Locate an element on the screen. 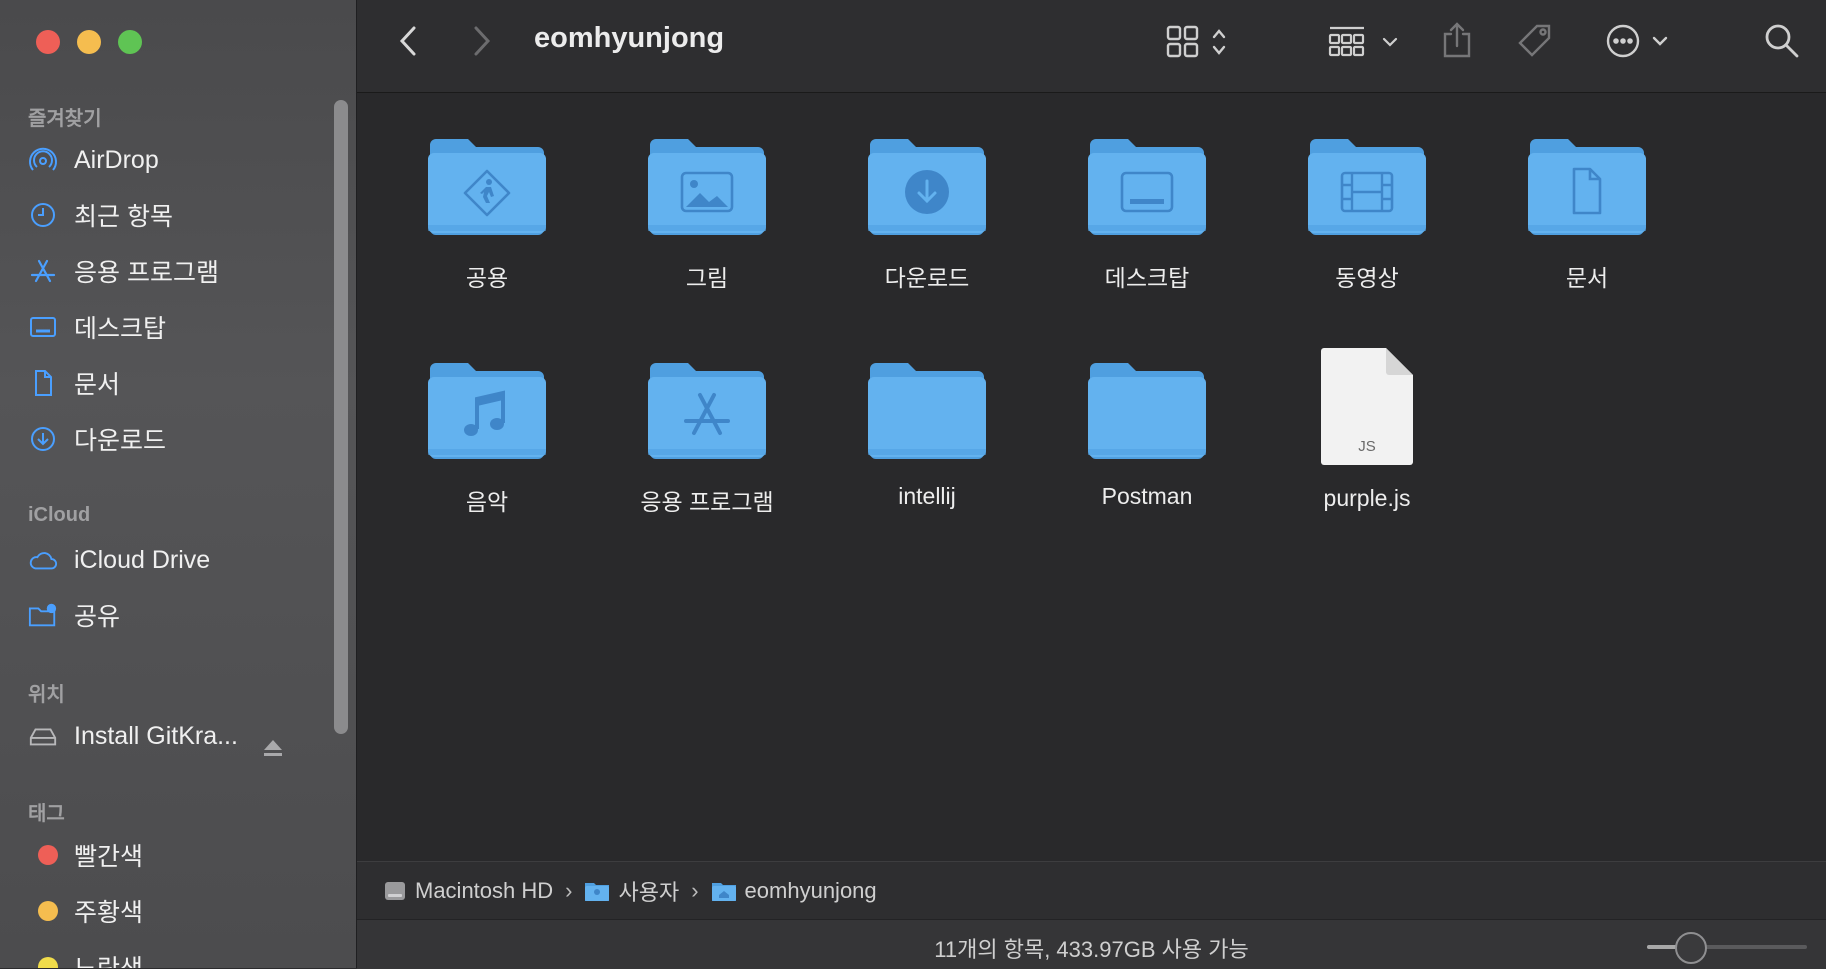 The width and height of the screenshot is (1826, 969). toolbar: eomhyunjong is located at coordinates (1091, 46).